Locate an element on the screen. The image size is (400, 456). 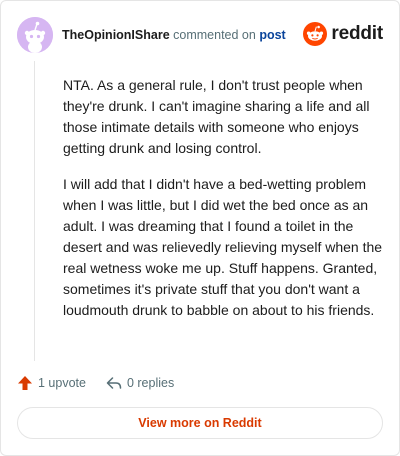
upvote-arrow-icon is located at coordinates (25, 383).